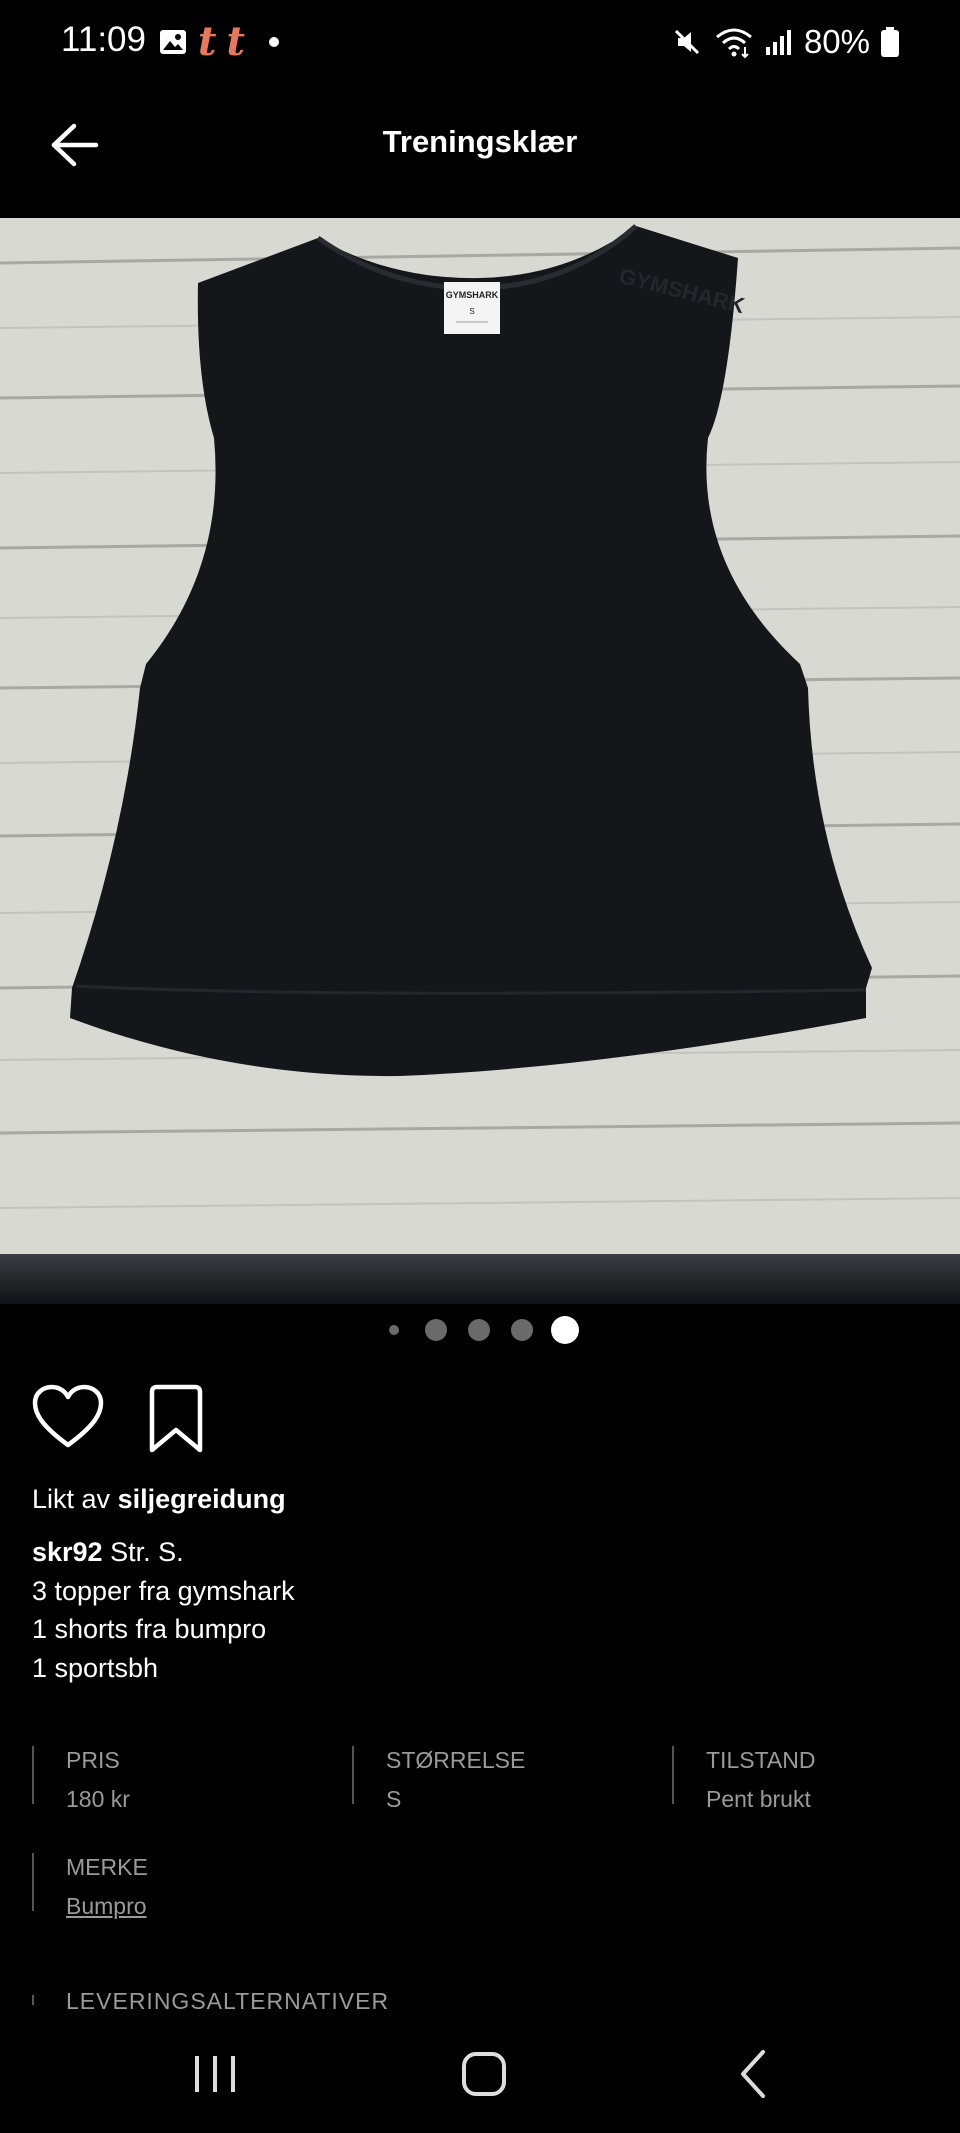  What do you see at coordinates (471, 311) in the screenshot?
I see `neck-label-size: S` at bounding box center [471, 311].